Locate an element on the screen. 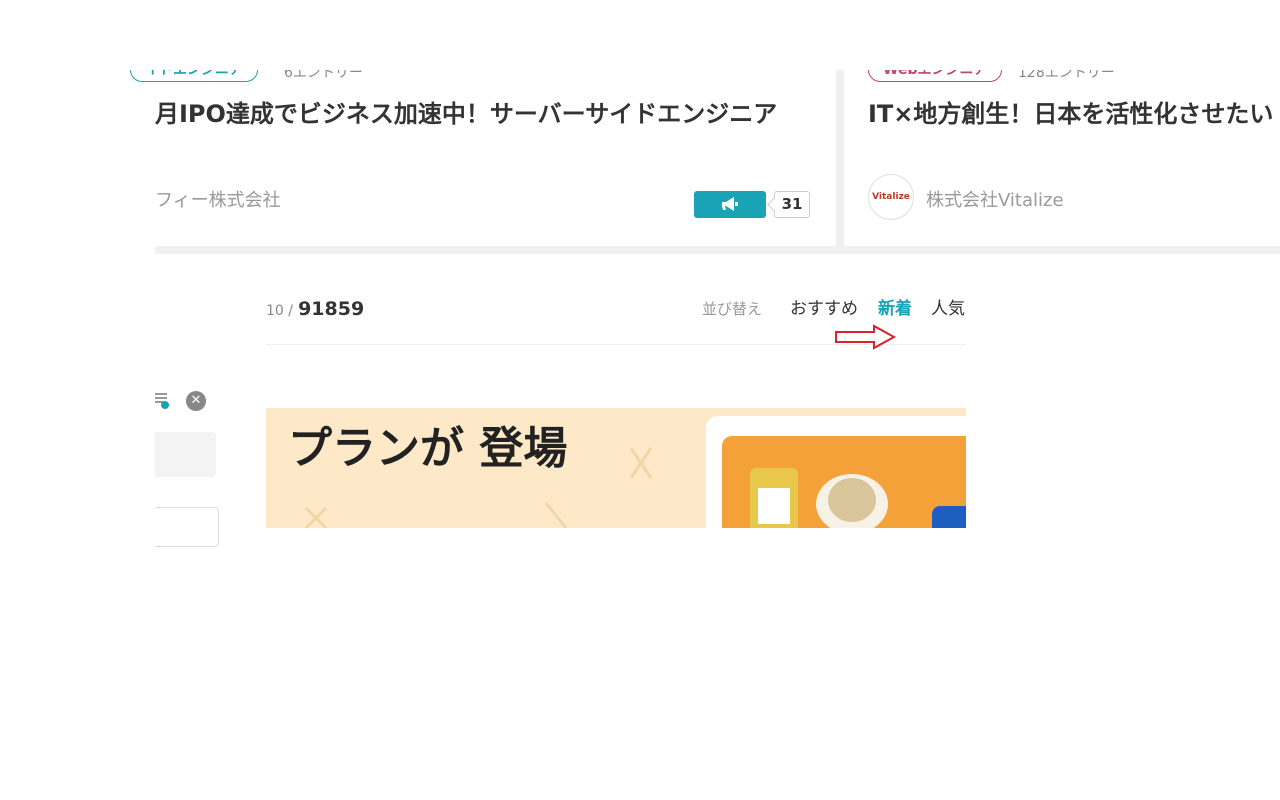 The height and width of the screenshot is (800, 1280). sort-label: 並び替え is located at coordinates (732, 309).